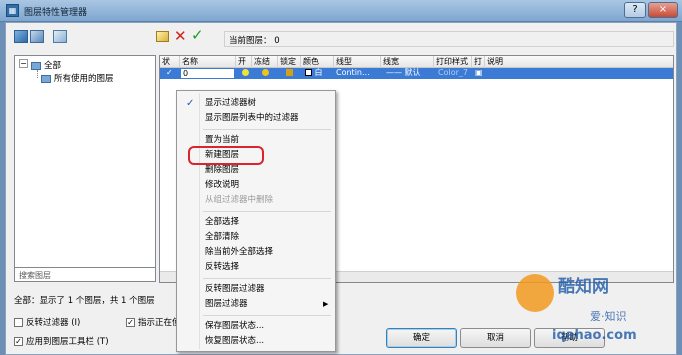 The width and height of the screenshot is (682, 355). I want to click on window-title: 图层特性管理器, so click(56, 13).